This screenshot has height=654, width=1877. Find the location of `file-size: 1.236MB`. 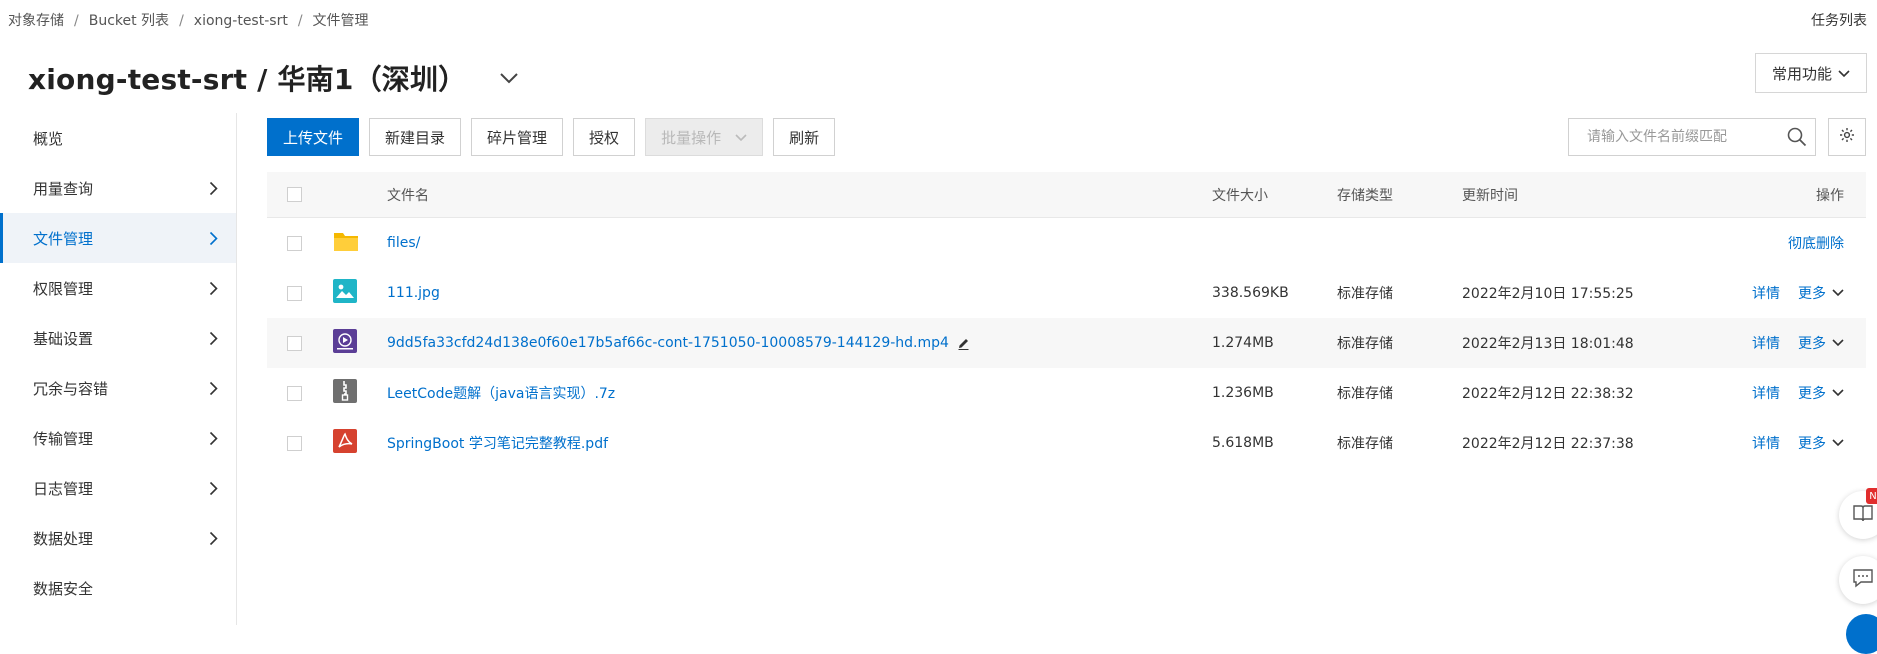

file-size: 1.236MB is located at coordinates (1243, 393).